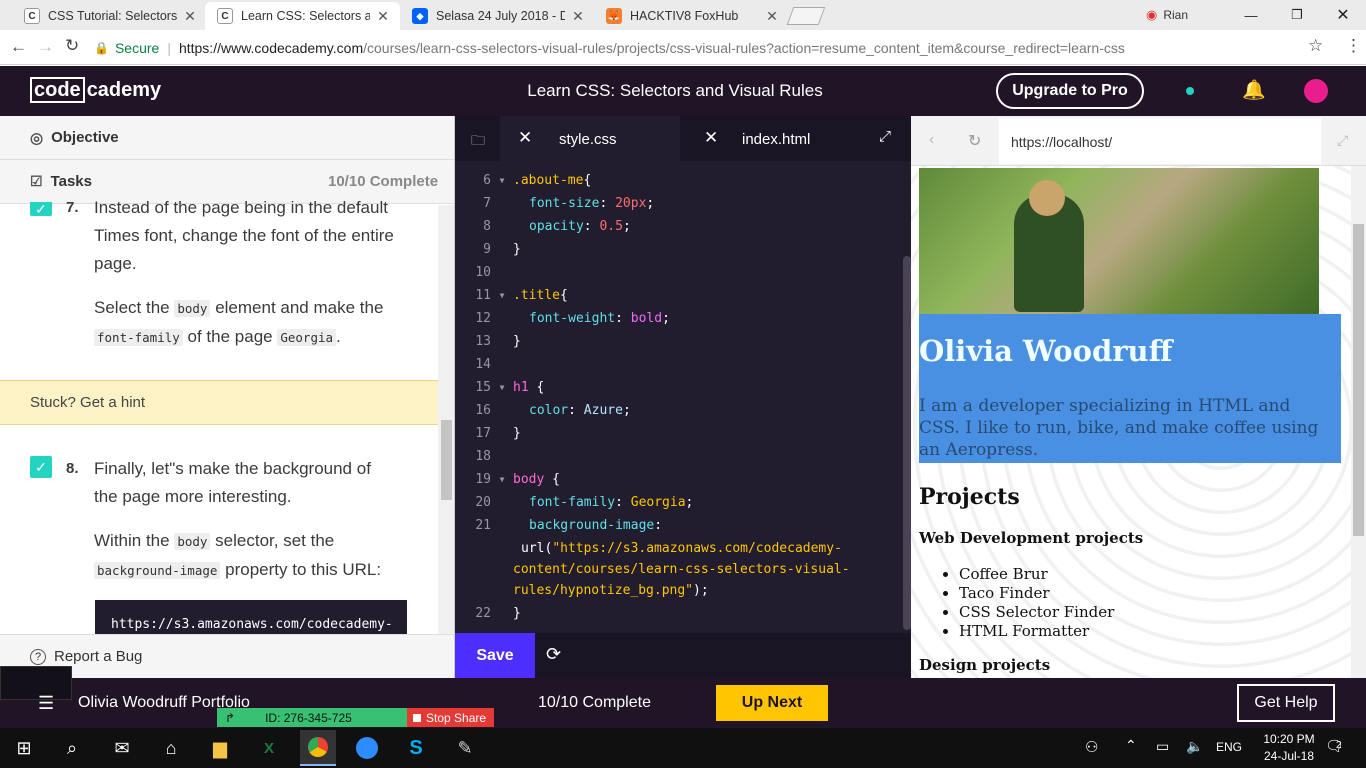  What do you see at coordinates (465, 748) in the screenshot?
I see `paint-icon: ✎` at bounding box center [465, 748].